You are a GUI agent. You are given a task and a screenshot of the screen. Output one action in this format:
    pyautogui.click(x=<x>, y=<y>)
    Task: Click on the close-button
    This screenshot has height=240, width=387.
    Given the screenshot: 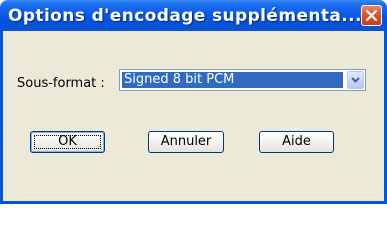 What is the action you would take?
    pyautogui.click(x=371, y=15)
    